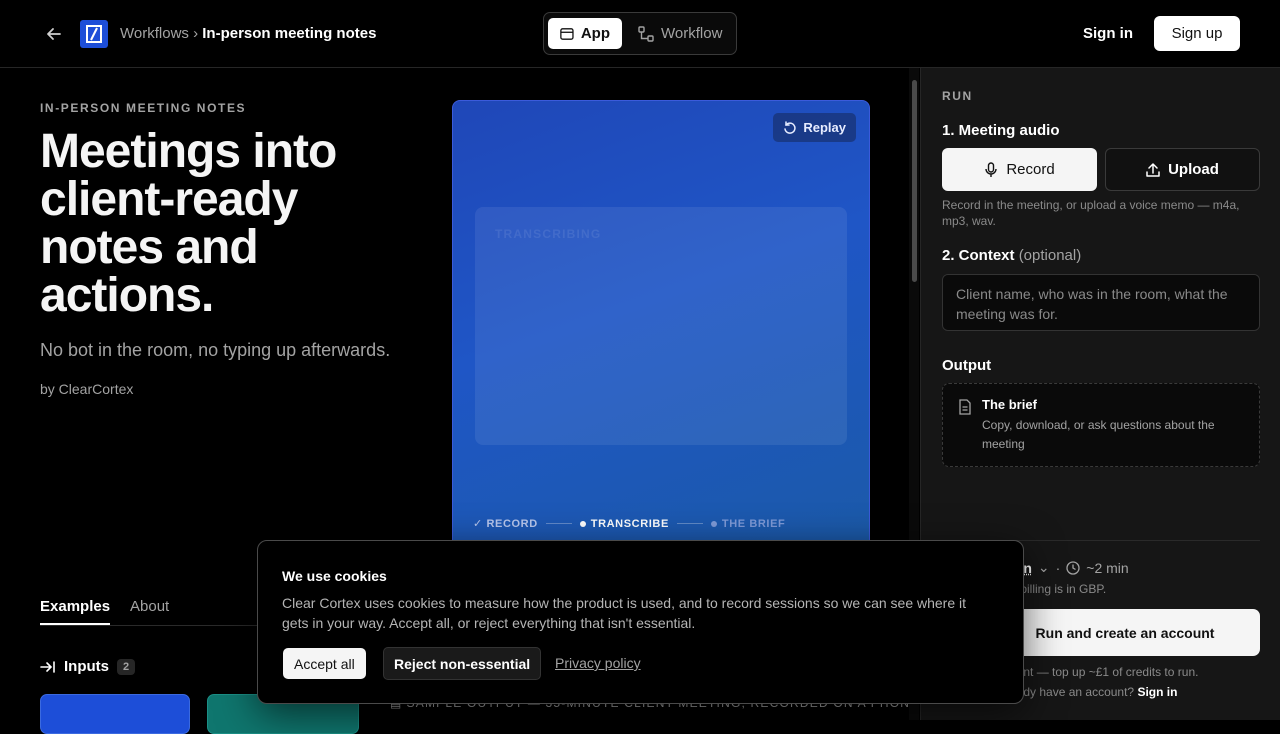 This screenshot has width=1280, height=734. What do you see at coordinates (505, 524) in the screenshot?
I see `step-record: ✓ RECORD` at bounding box center [505, 524].